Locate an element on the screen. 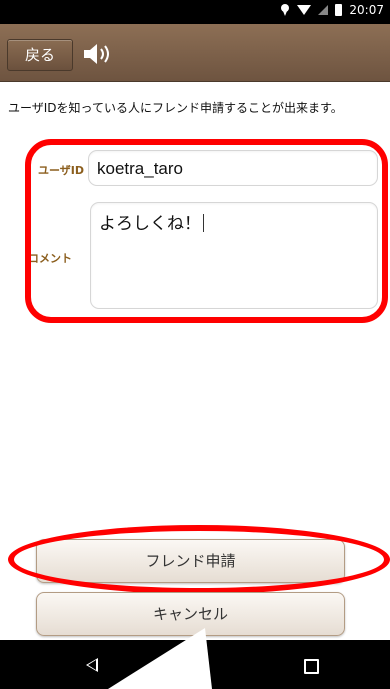 Image resolution: width=390 pixels, height=689 pixels. battery-icon is located at coordinates (339, 10).